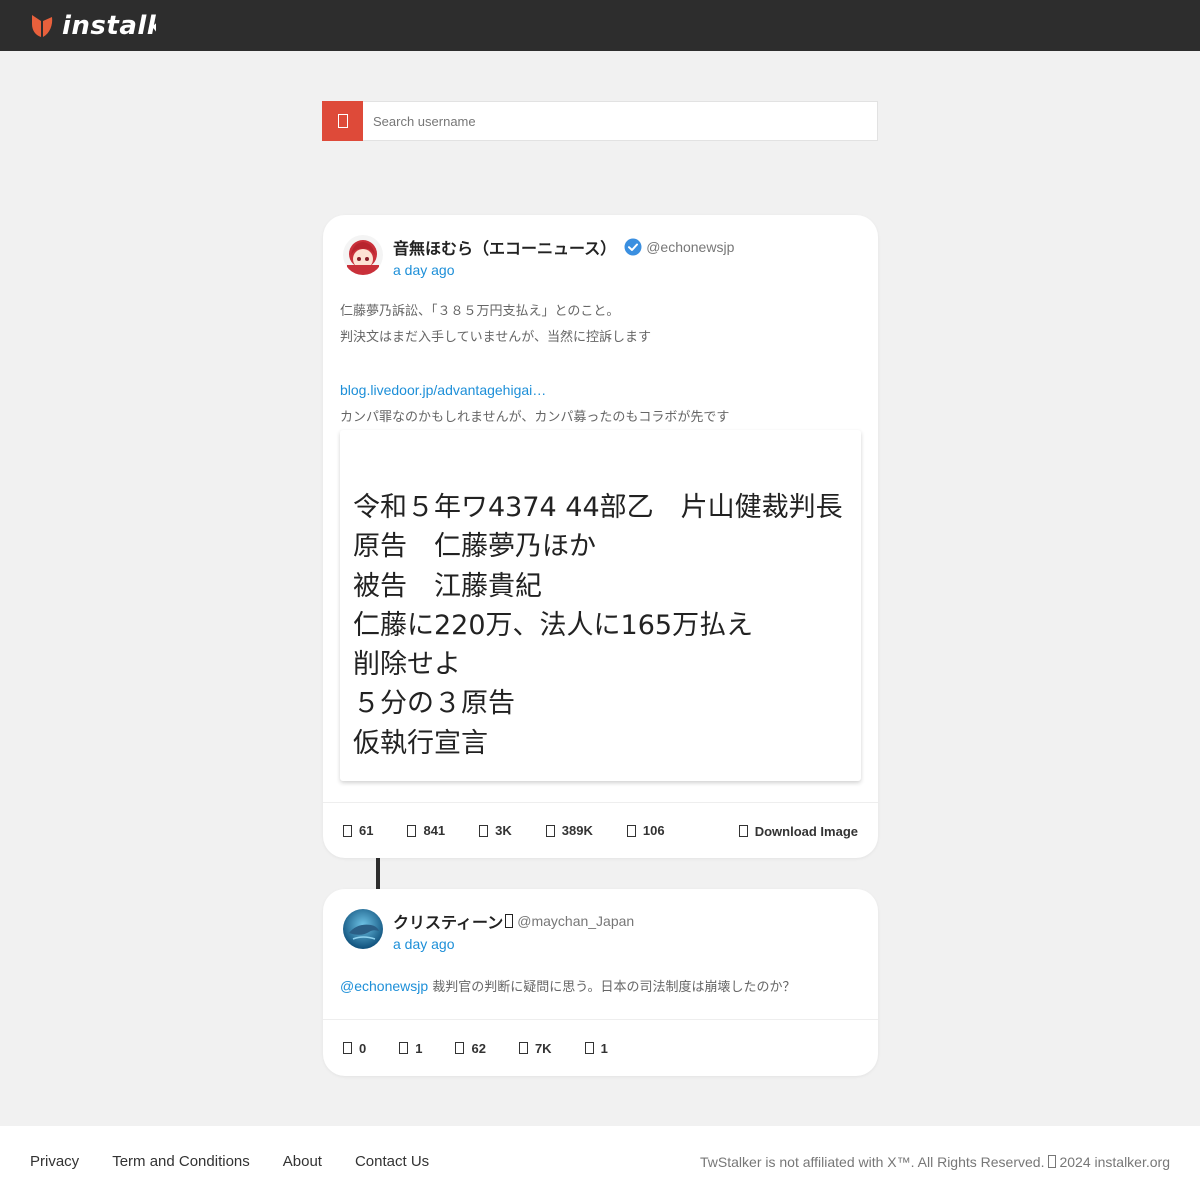 Image resolution: width=1200 pixels, height=1197 pixels. Describe the element at coordinates (553, 625) in the screenshot. I see `image-text-line: 仁藤に220万、法人に165万払え` at that location.